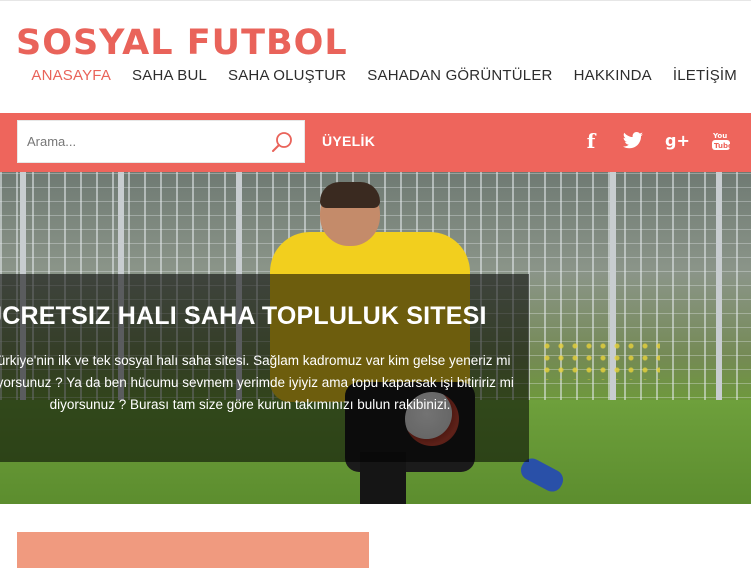 Image resolution: width=751 pixels, height=568 pixels. What do you see at coordinates (182, 43) in the screenshot?
I see `site-logo: SOSYAL FUTBOL` at bounding box center [182, 43].